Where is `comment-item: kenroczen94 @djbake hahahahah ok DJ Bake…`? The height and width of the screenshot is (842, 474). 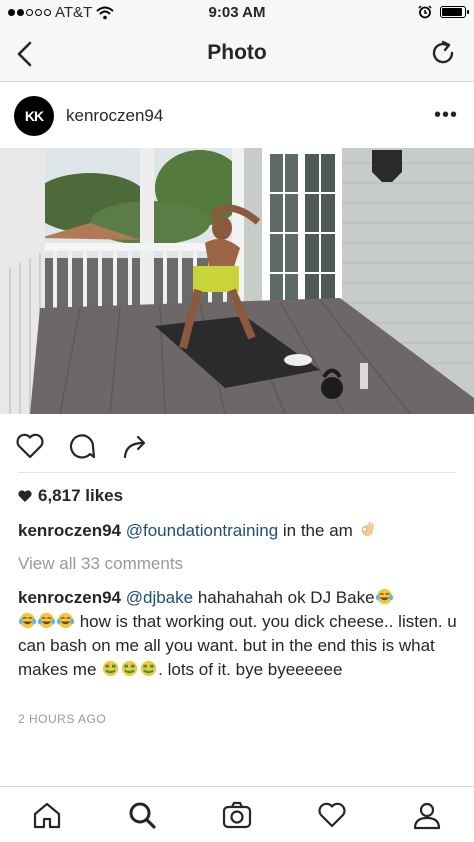 comment-item: kenroczen94 @djbake hahahahah ok DJ Bake… is located at coordinates (238, 634).